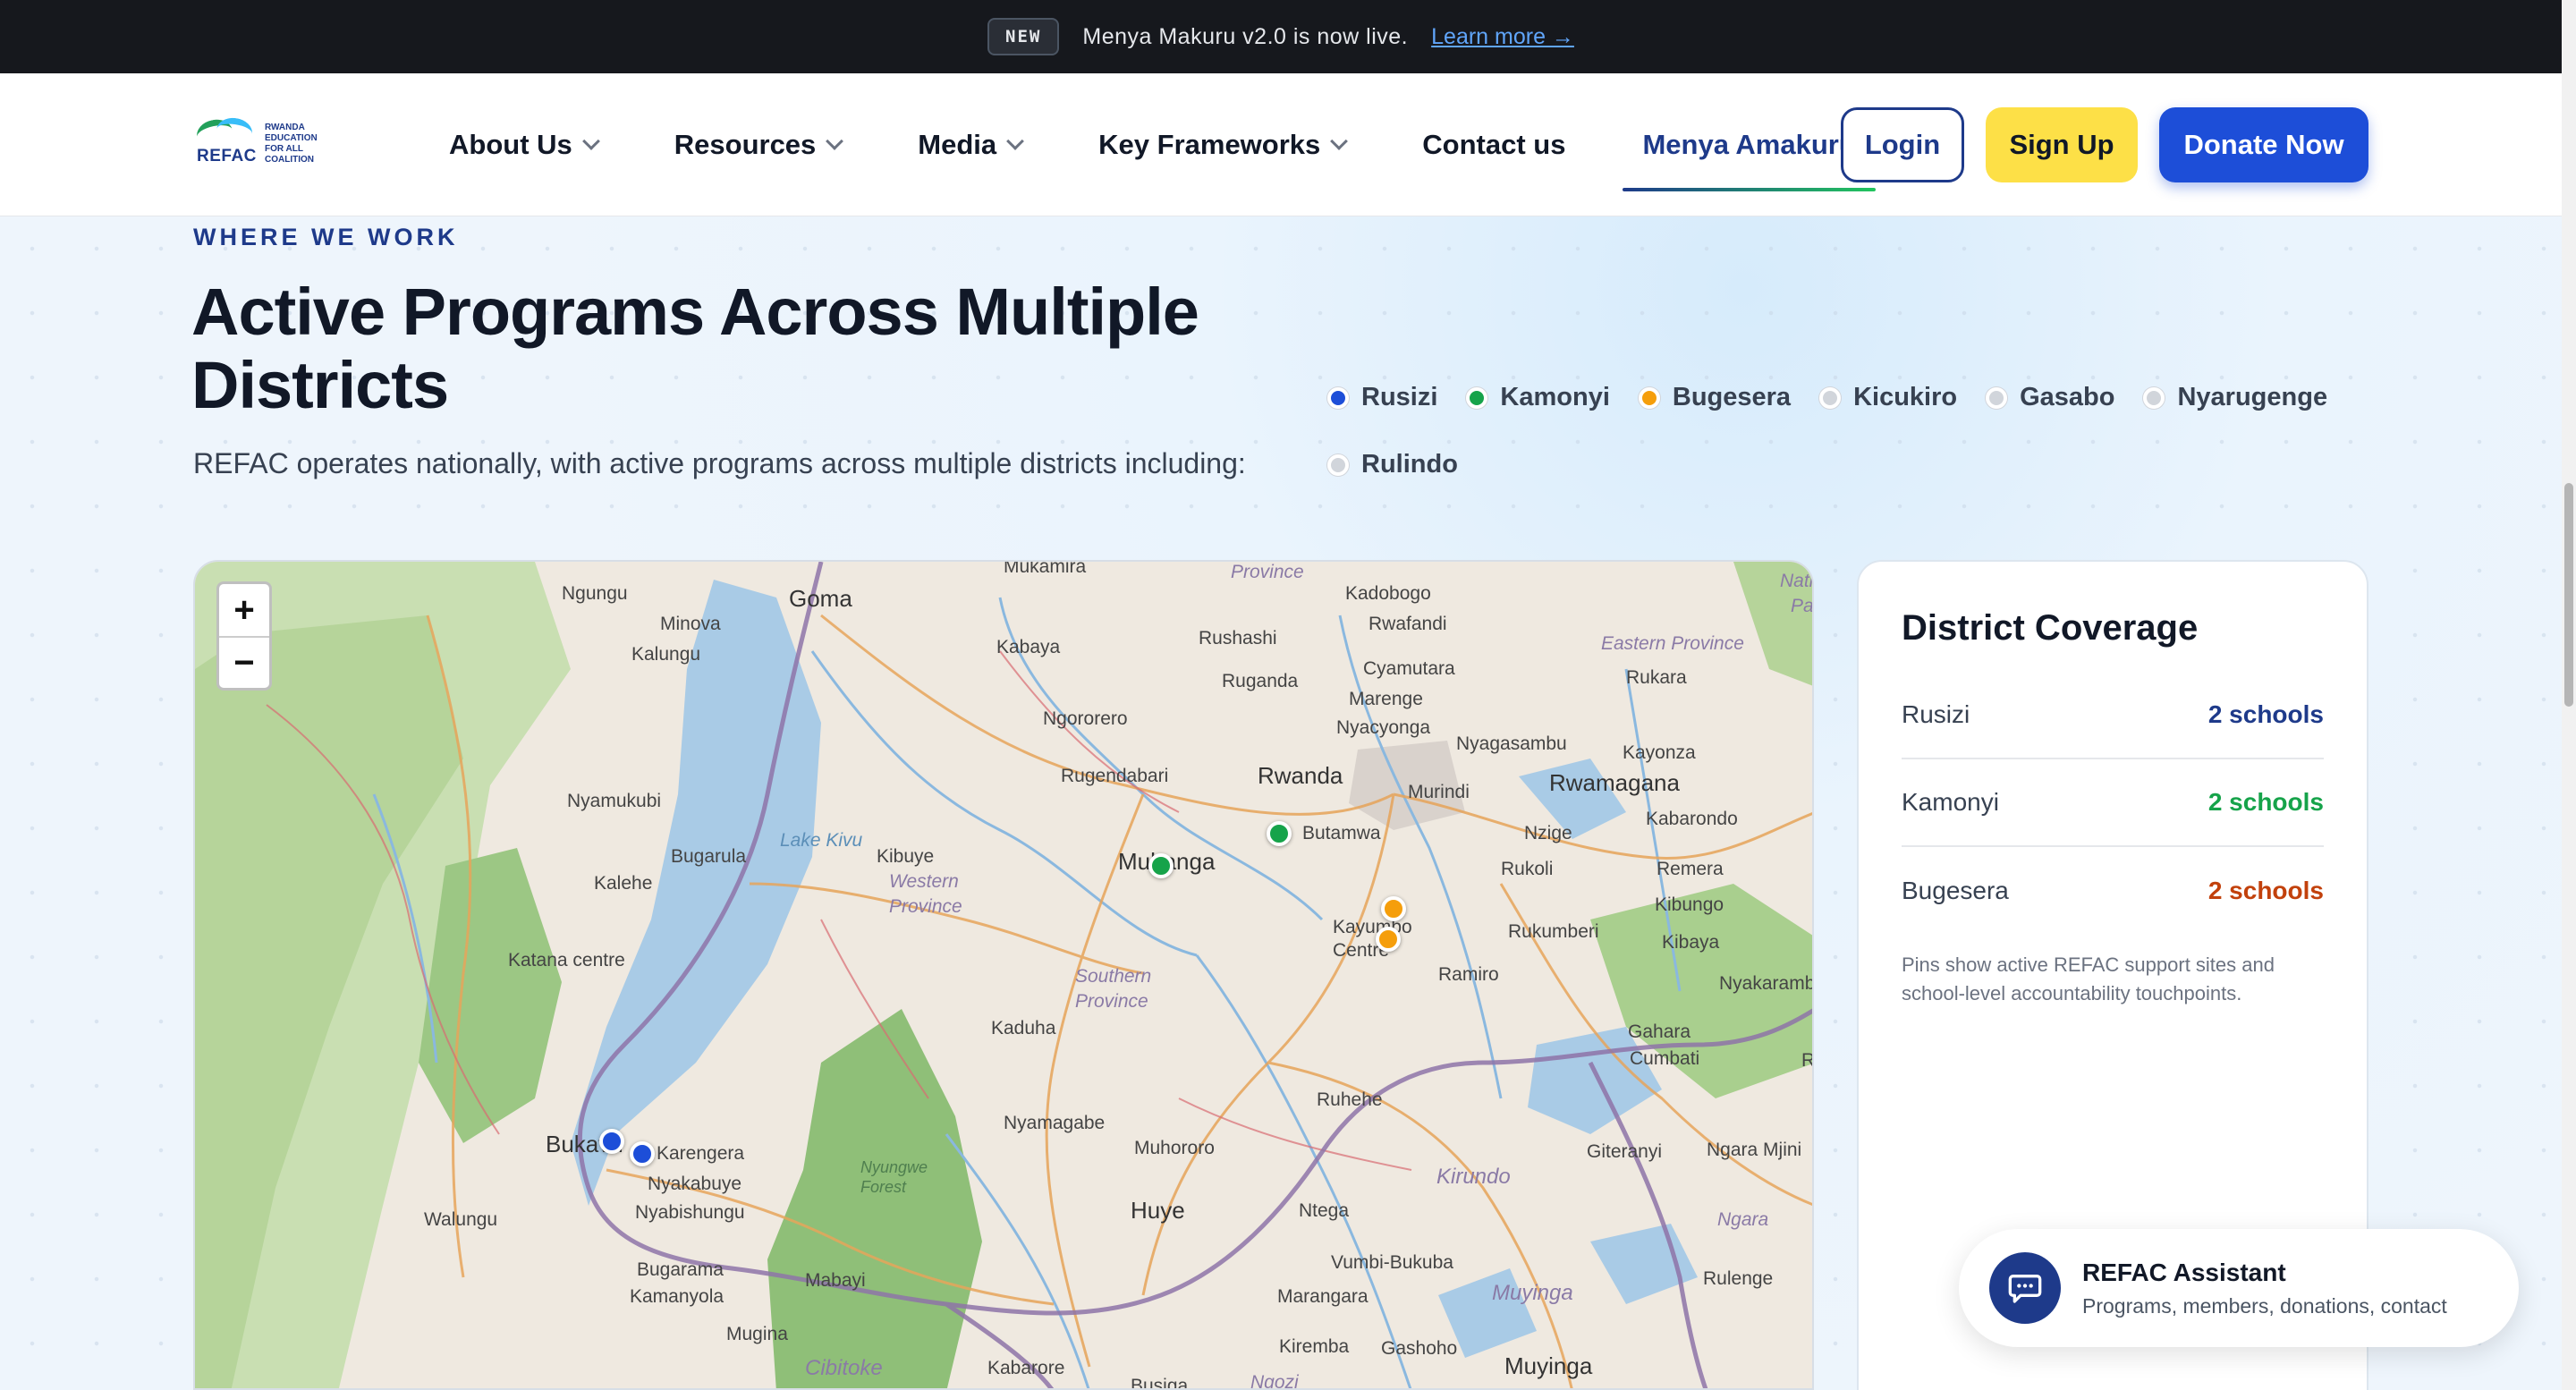 This screenshot has height=1390, width=2576. I want to click on map-label: Kayonza, so click(1659, 752).